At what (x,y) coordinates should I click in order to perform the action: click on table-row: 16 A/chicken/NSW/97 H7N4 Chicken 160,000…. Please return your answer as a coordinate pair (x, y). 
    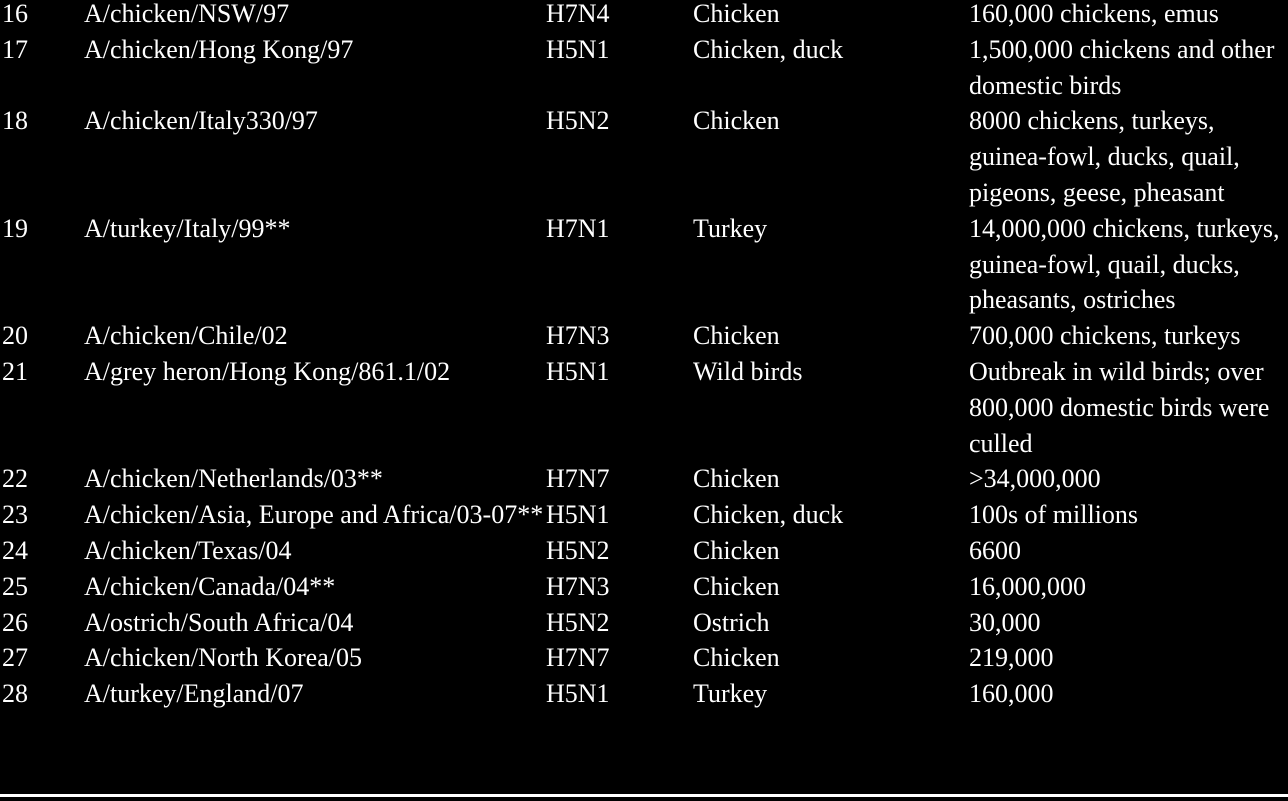
    Looking at the image, I should click on (644, 16).